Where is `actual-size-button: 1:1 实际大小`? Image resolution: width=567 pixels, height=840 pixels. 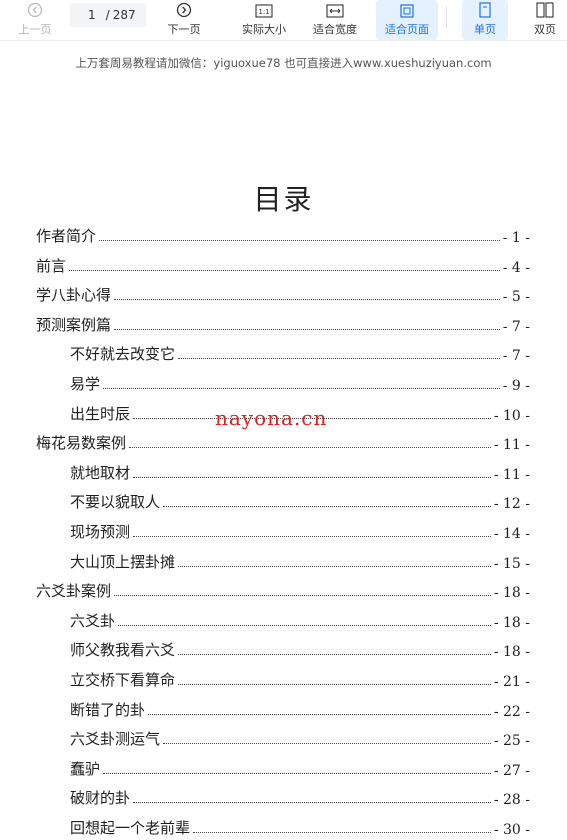 actual-size-button: 1:1 实际大小 is located at coordinates (264, 20).